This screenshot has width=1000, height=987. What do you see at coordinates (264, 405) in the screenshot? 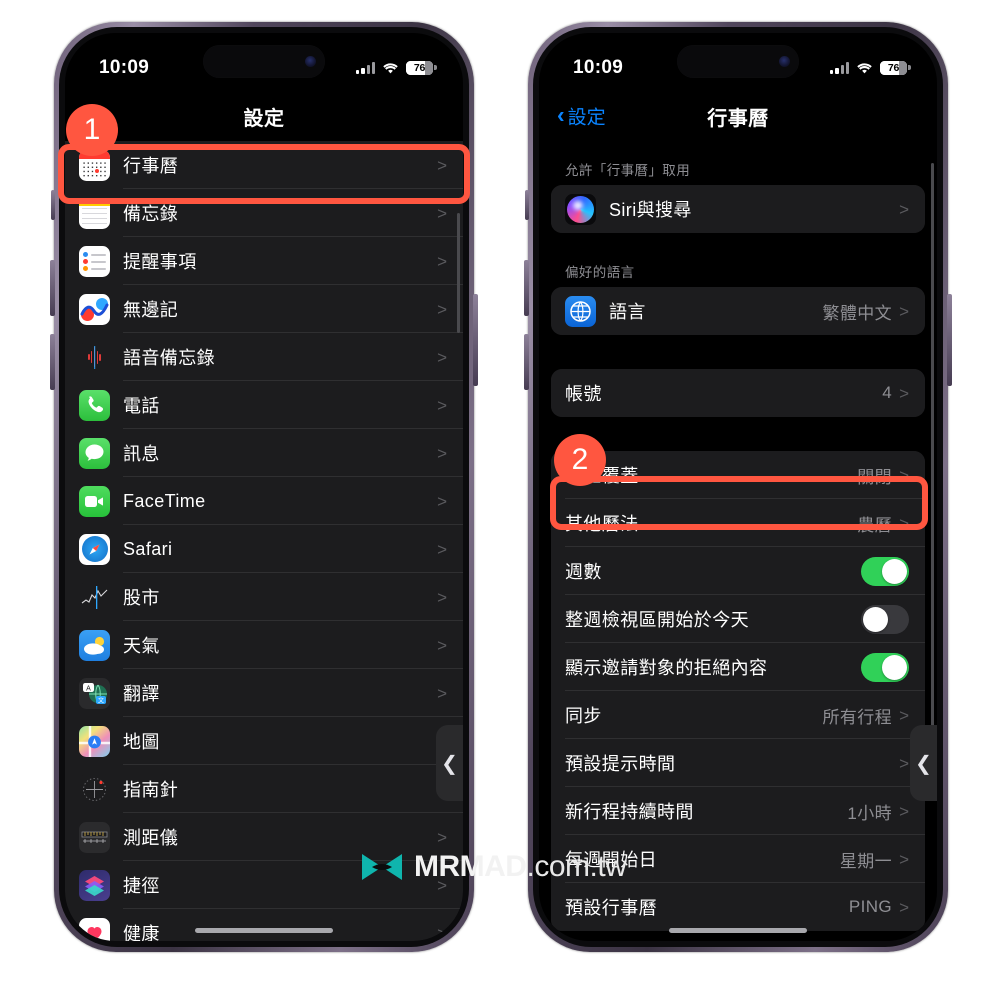
I see `settings-row-phone: 電話 >` at bounding box center [264, 405].